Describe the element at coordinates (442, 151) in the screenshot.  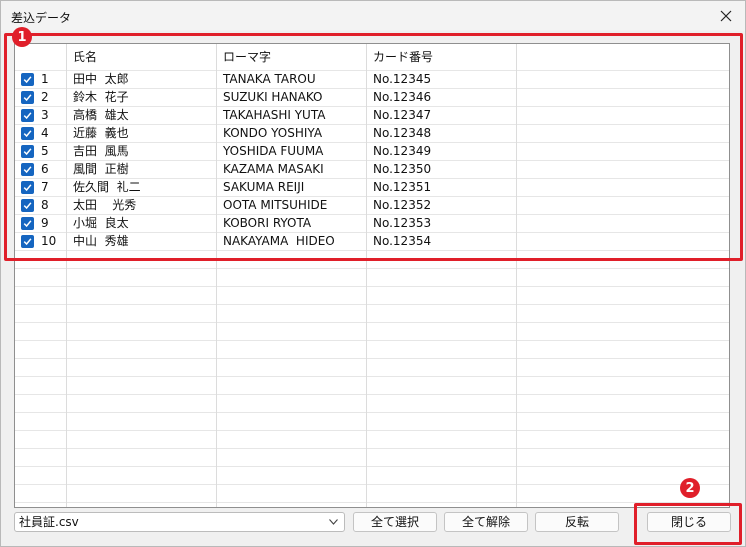
I see `cell-card-number: No.12349` at that location.